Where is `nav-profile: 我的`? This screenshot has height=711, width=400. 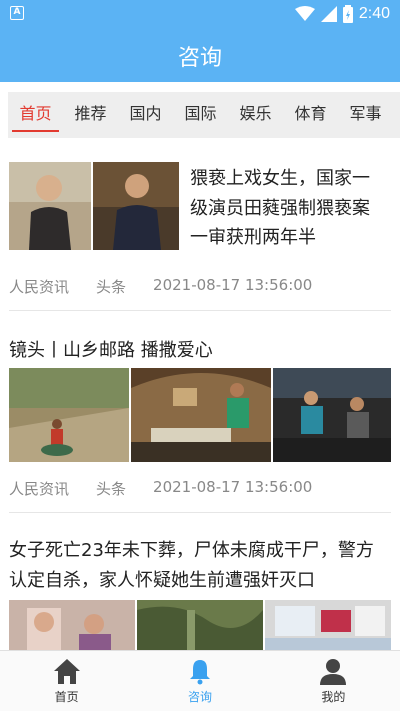 nav-profile: 我的 is located at coordinates (333, 681).